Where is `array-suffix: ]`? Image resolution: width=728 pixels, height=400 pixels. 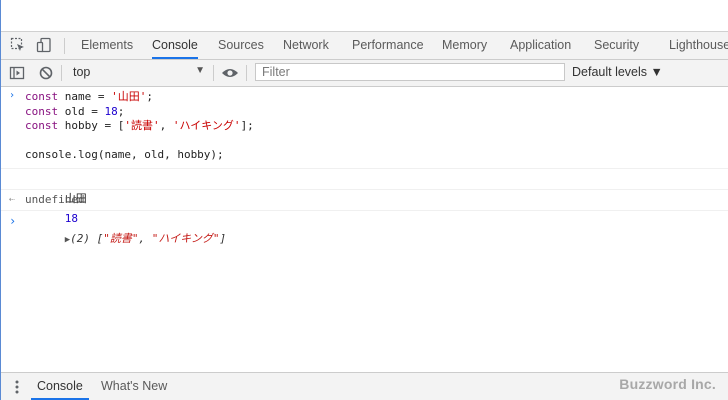
array-suffix: ] is located at coordinates (223, 238).